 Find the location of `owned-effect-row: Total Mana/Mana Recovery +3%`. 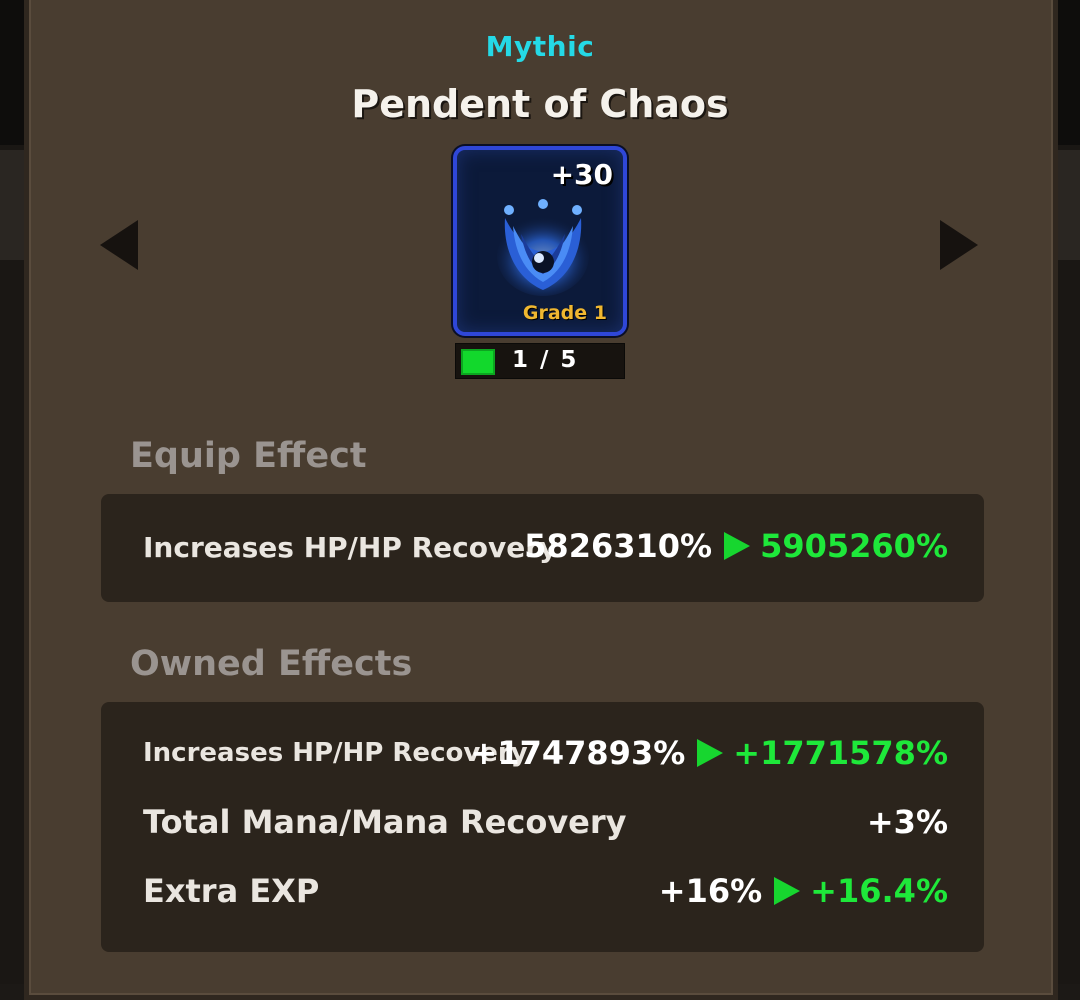

owned-effect-row: Total Mana/Mana Recovery +3% is located at coordinates (545, 828).